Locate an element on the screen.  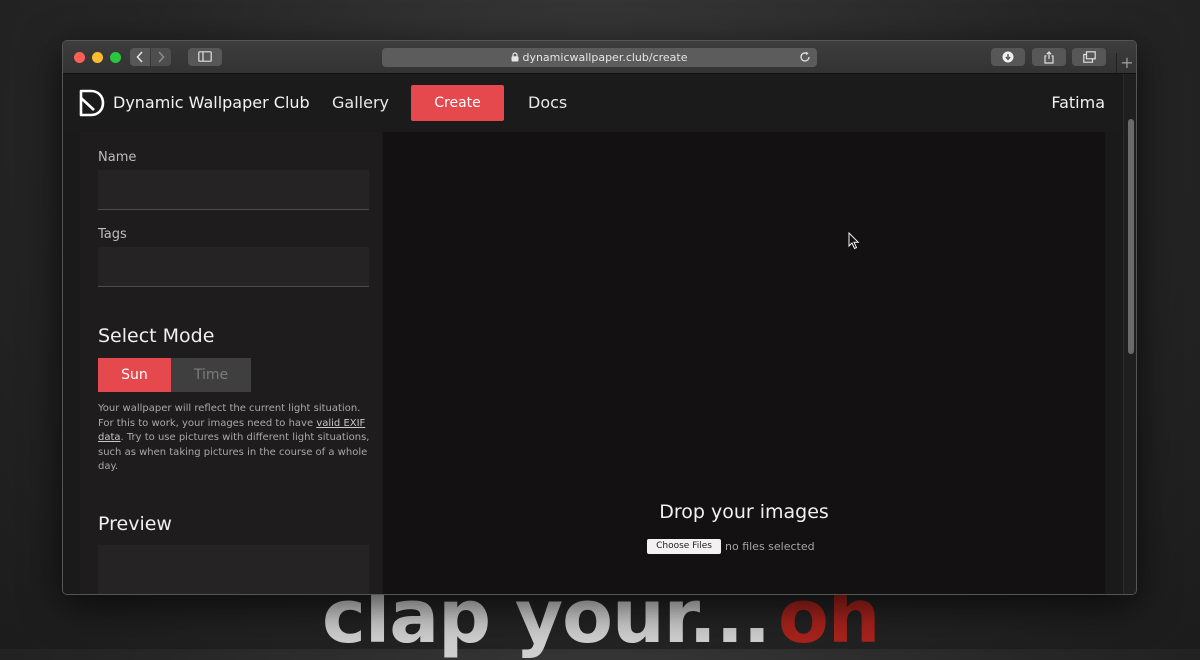
nav-create-button: Create is located at coordinates (457, 103).